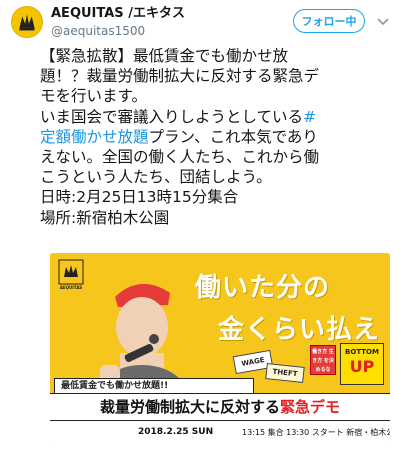  What do you see at coordinates (118, 14) in the screenshot?
I see `display-name: AEQUITAS /エキタス` at bounding box center [118, 14].